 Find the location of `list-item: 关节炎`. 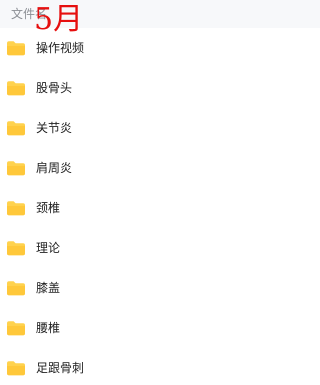

list-item: 关节炎 is located at coordinates (160, 128).